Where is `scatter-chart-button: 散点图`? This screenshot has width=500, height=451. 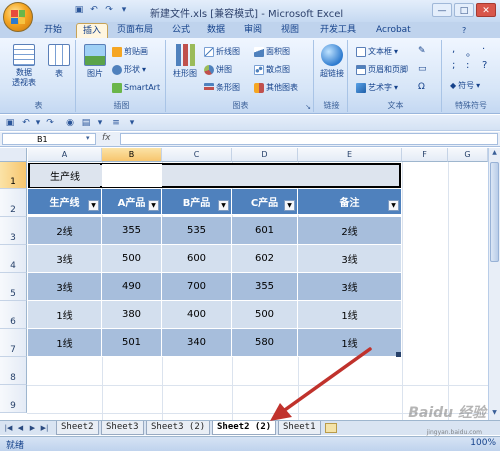 scatter-chart-button: 散点图 is located at coordinates (272, 70).